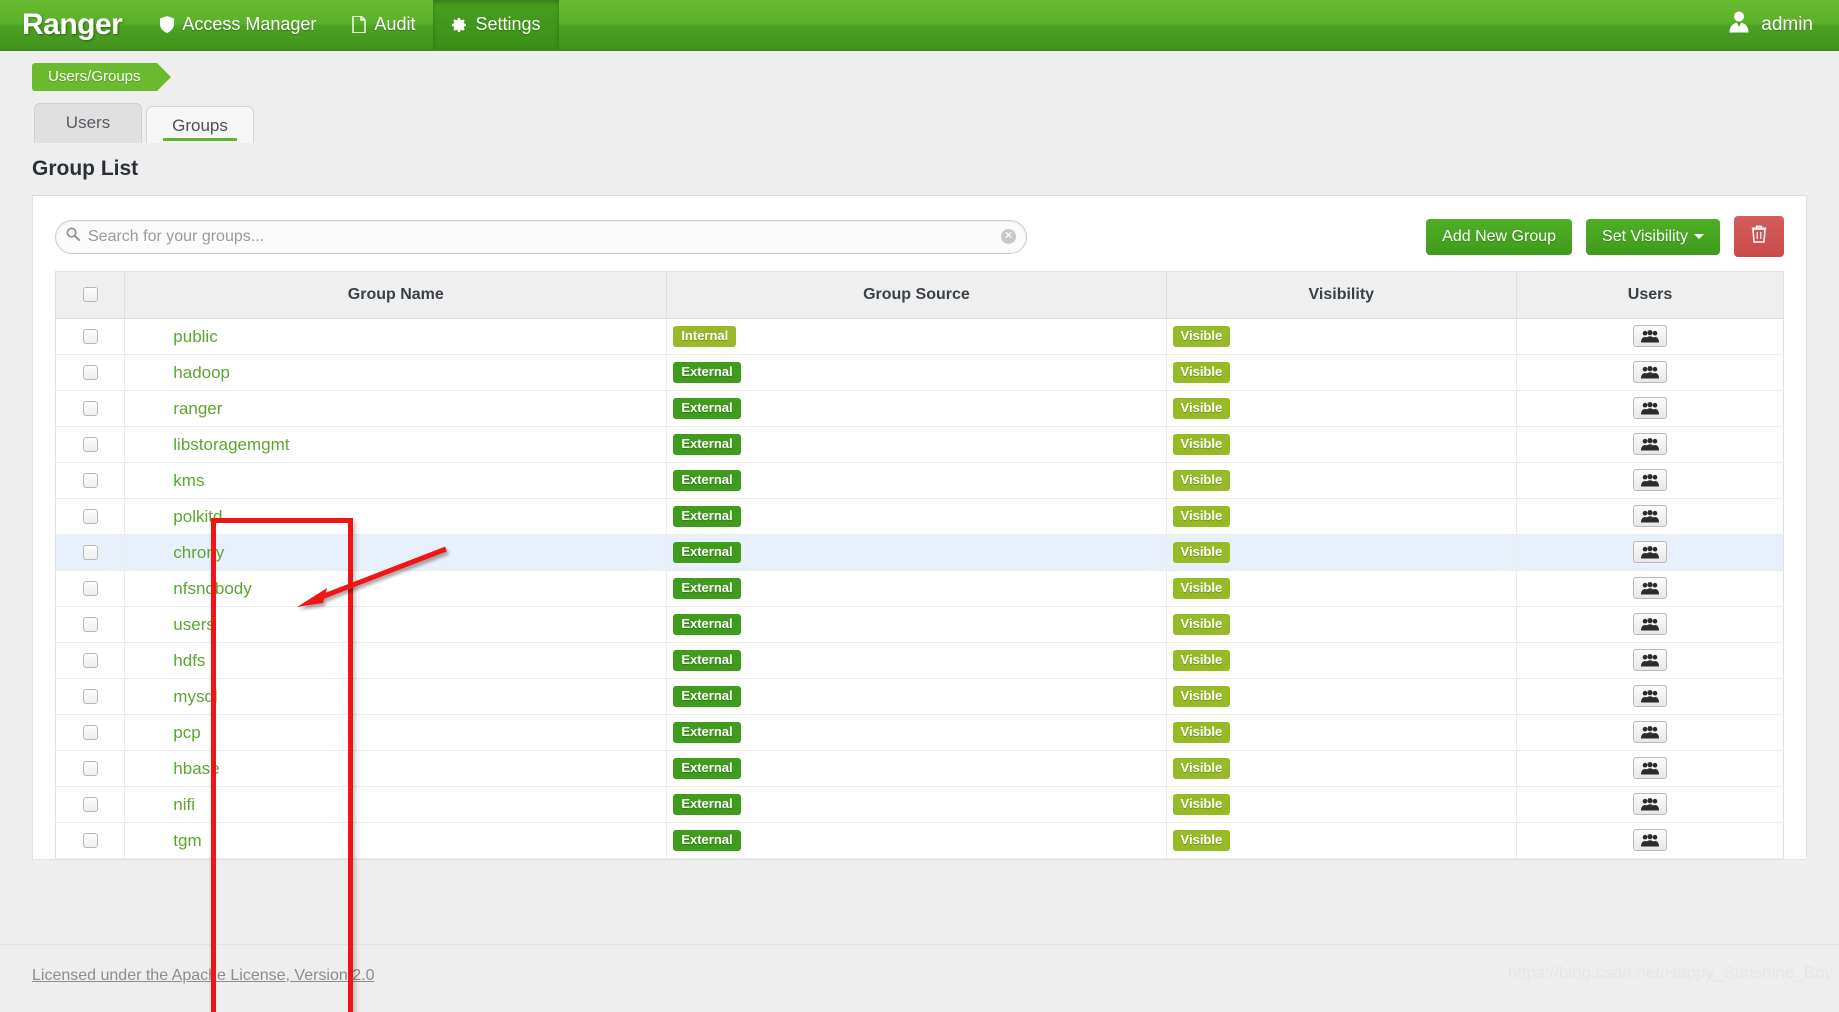  Describe the element at coordinates (167, 480) in the screenshot. I see `group-name-link: kms` at that location.